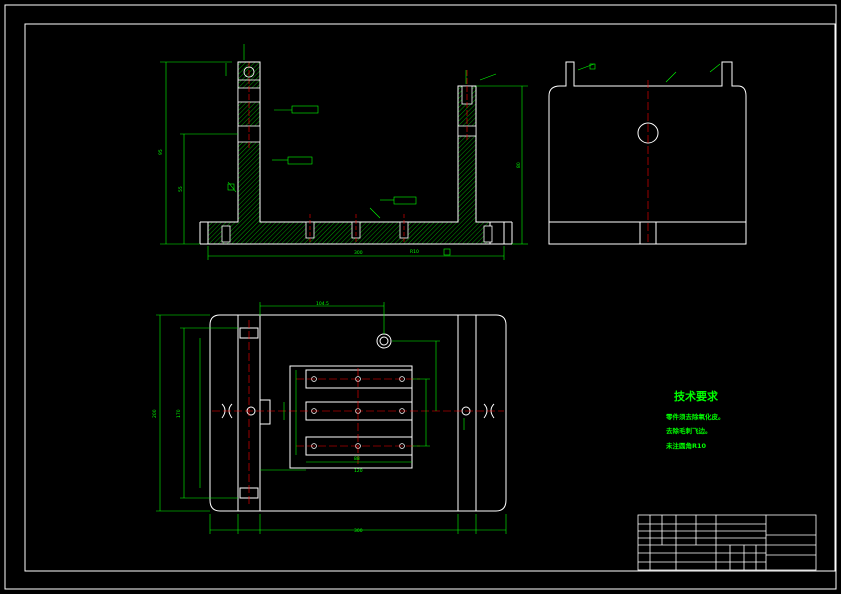  Describe the element at coordinates (358, 531) in the screenshot. I see `plan-width-dim: 300` at that location.